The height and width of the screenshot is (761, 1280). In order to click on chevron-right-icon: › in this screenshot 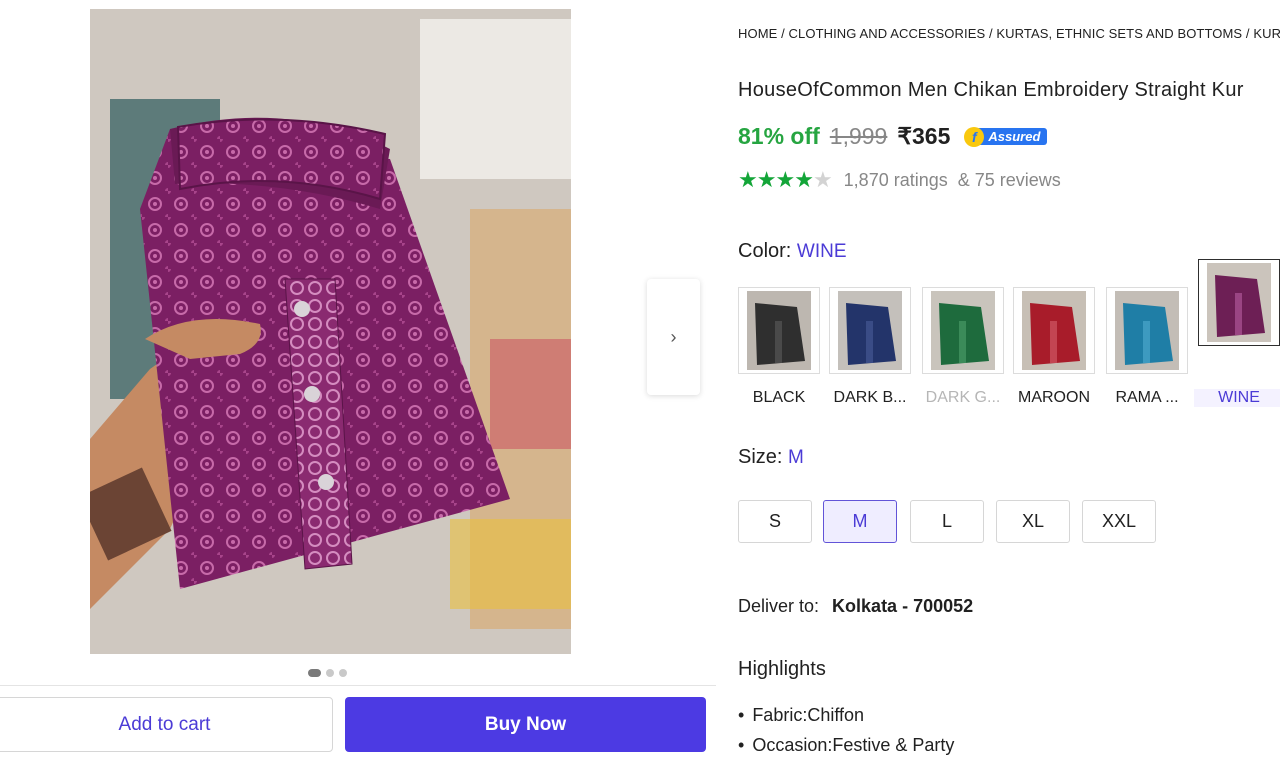, I will do `click(673, 336)`.